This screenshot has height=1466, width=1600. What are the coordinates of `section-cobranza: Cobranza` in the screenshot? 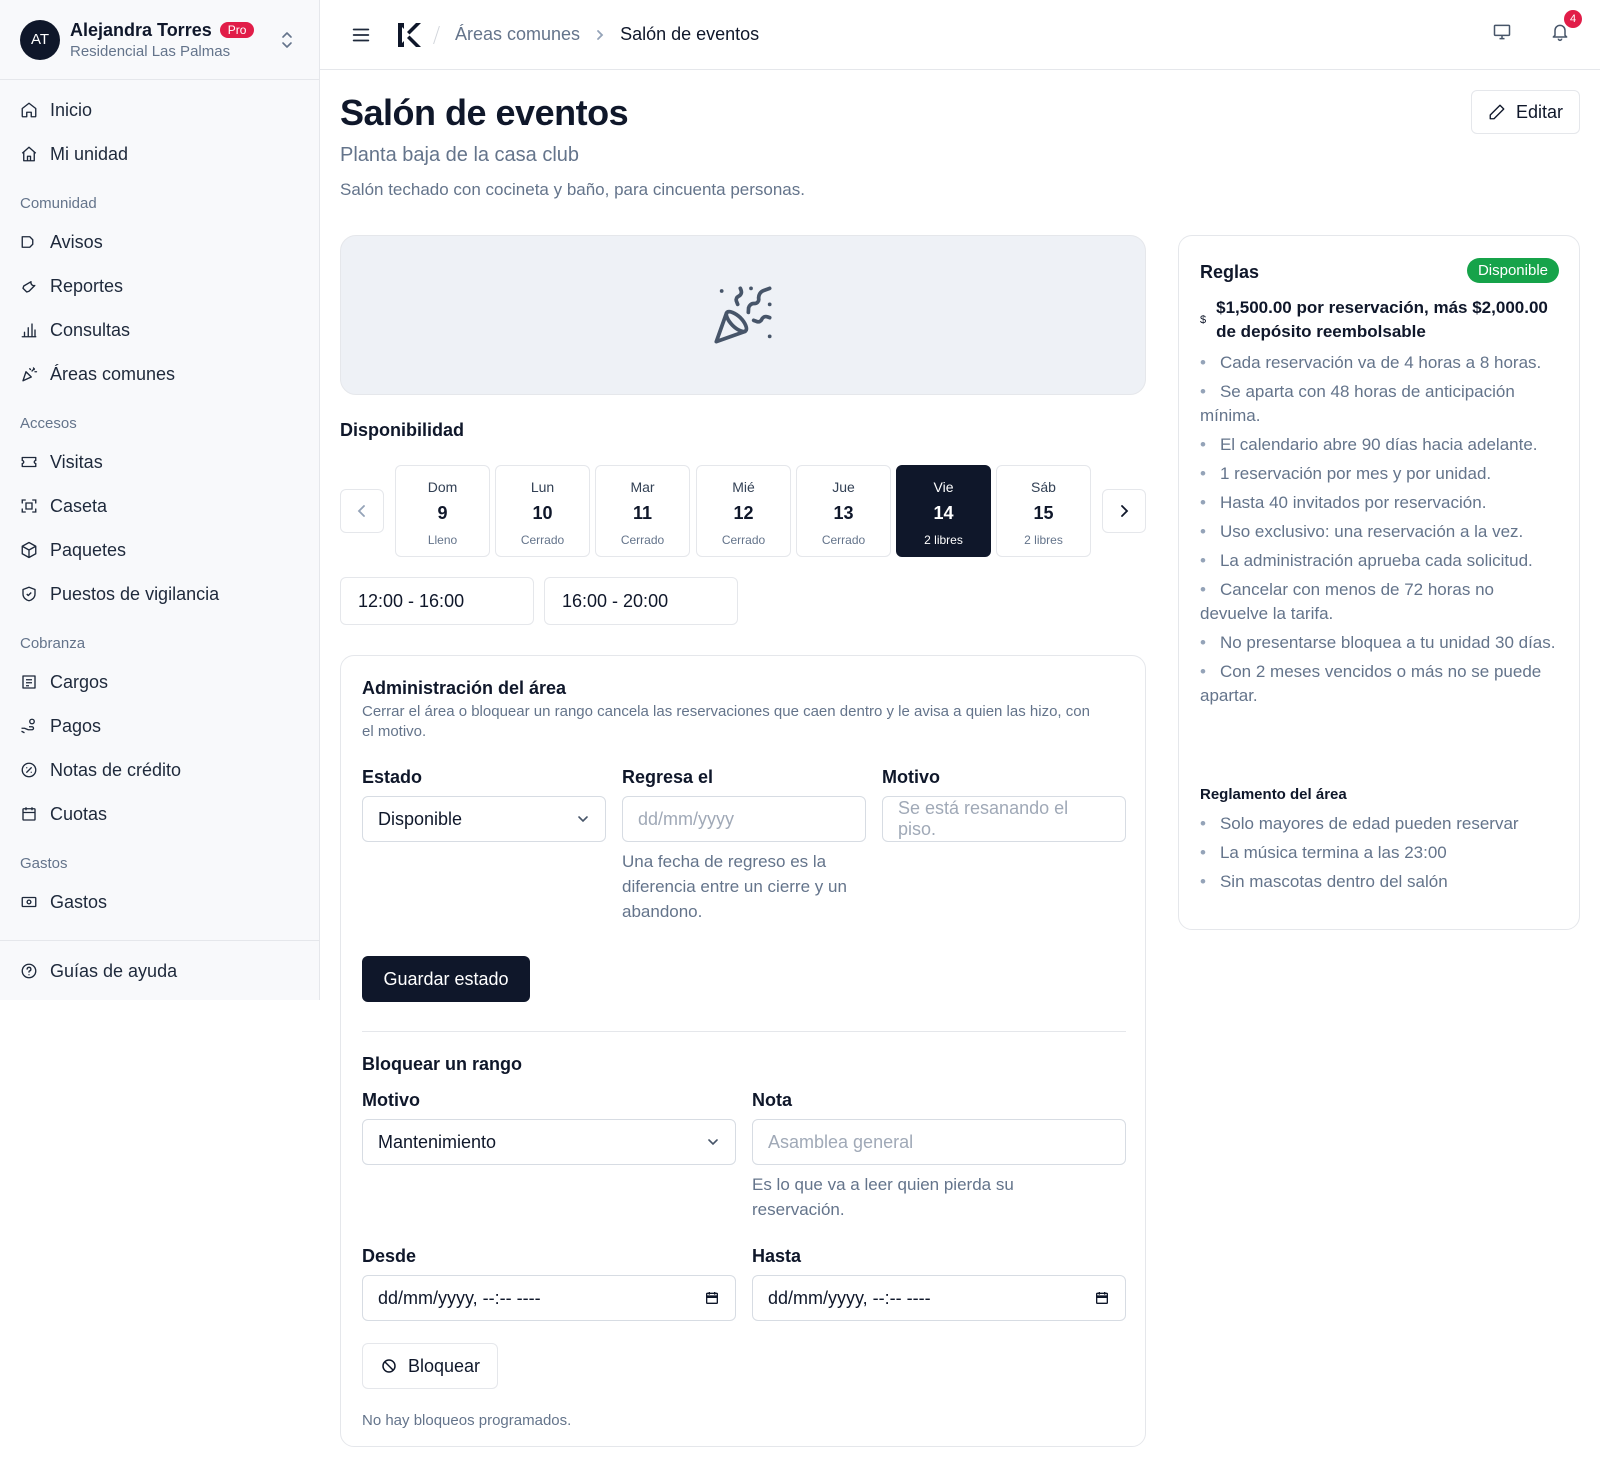 It's located at (53, 643).